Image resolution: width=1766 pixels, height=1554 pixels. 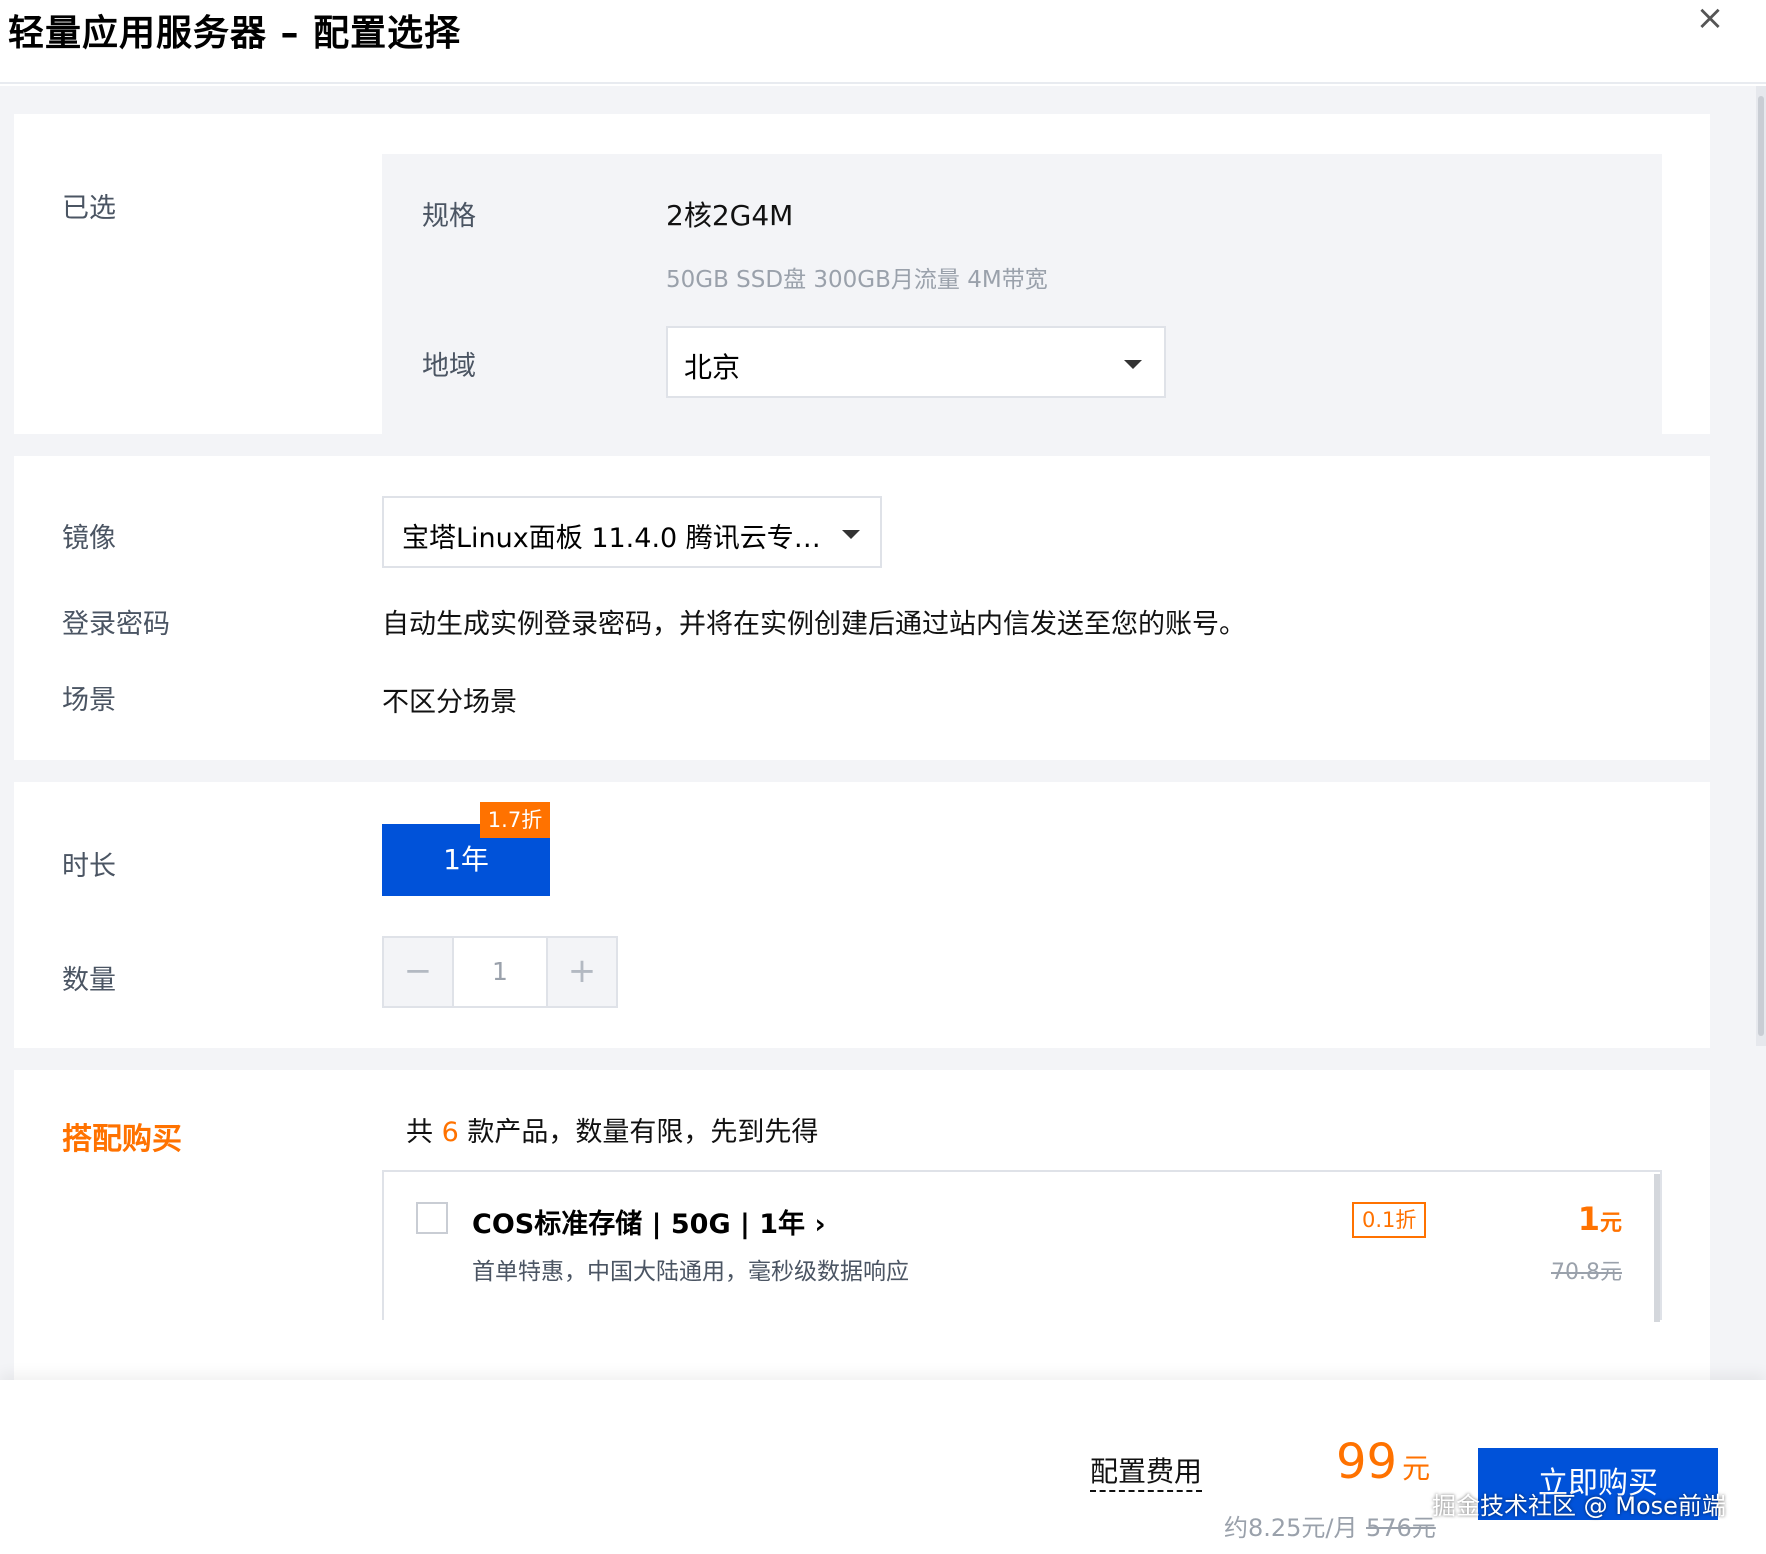 What do you see at coordinates (690, 1272) in the screenshot?
I see `product-description: 首单特惠，中国大陆通用，毫秒级数据响应` at bounding box center [690, 1272].